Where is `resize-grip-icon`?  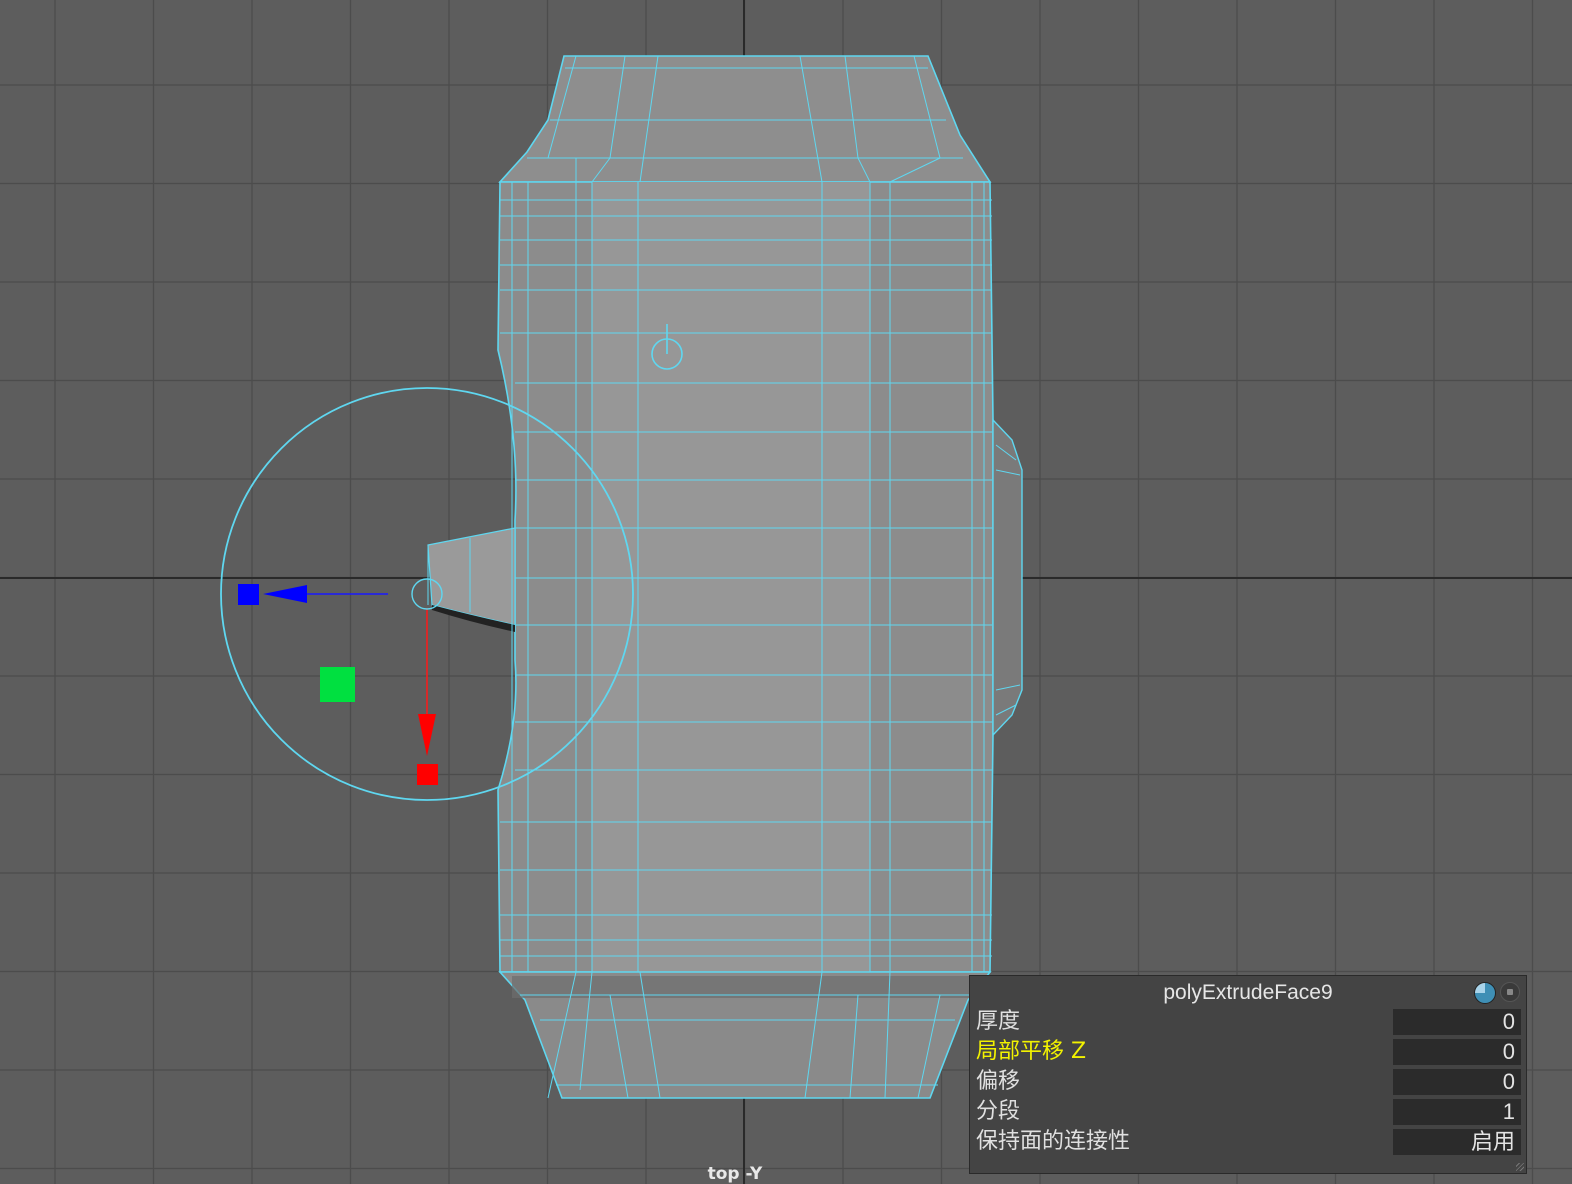
resize-grip-icon is located at coordinates (1520, 1167).